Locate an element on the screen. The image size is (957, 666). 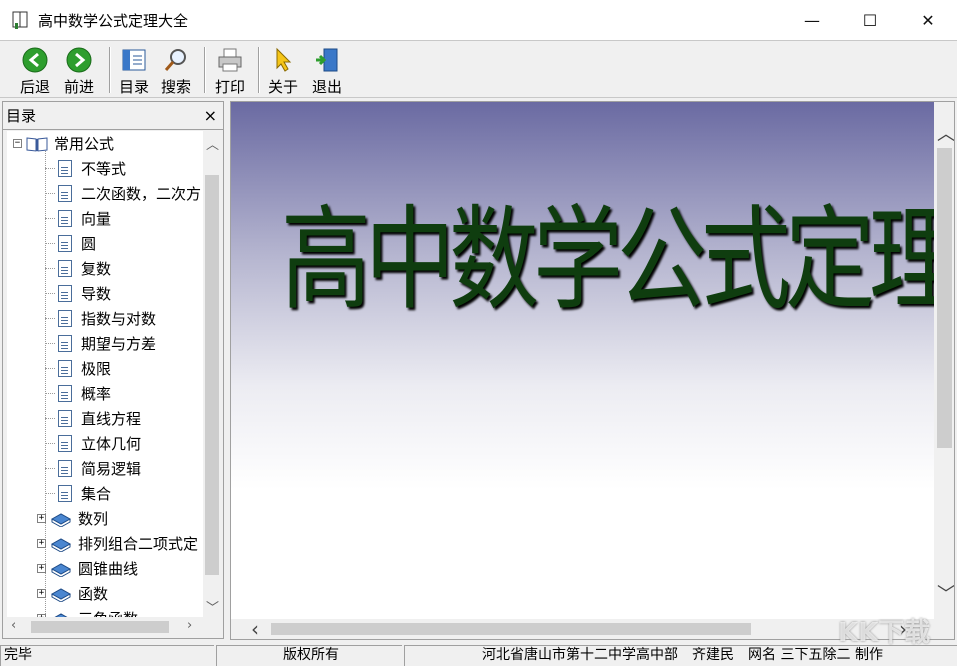
tree-leaf: 向量 is located at coordinates (78, 218).